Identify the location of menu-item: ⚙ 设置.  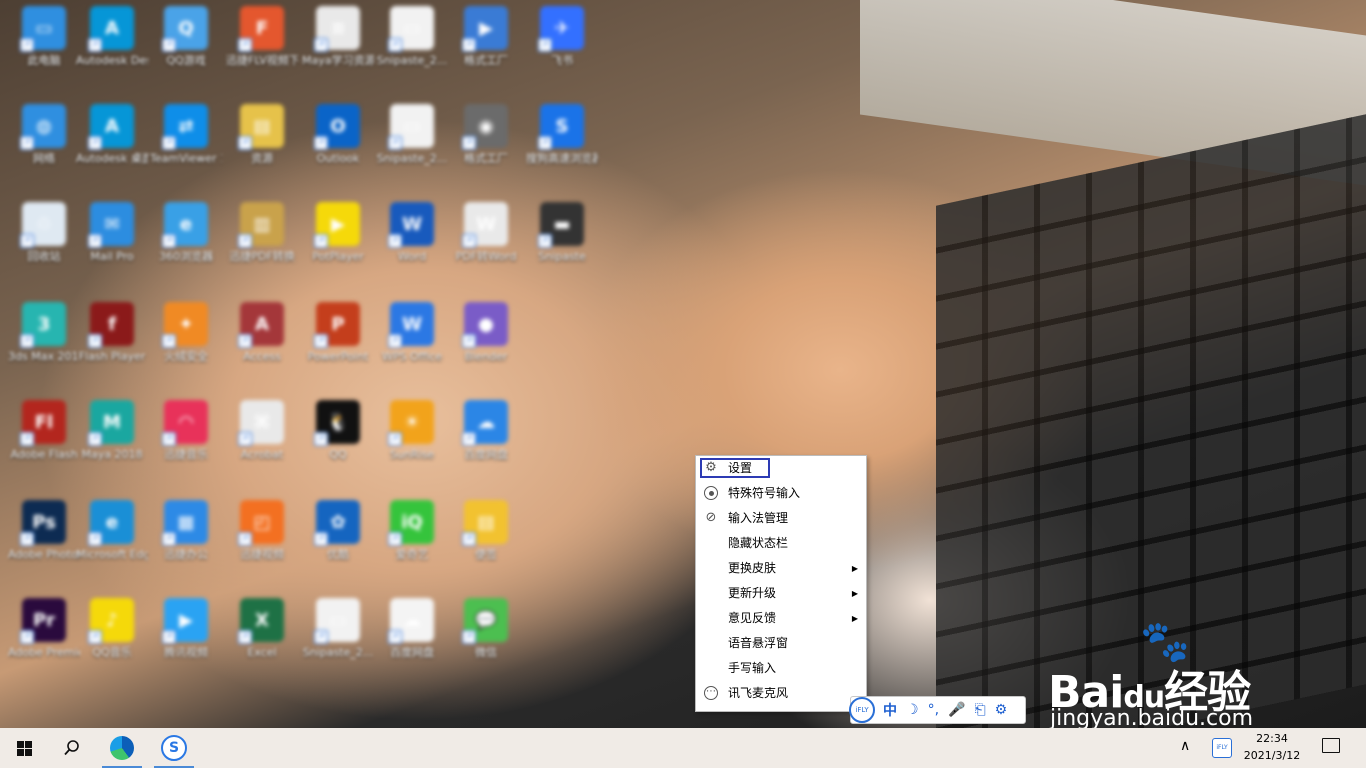
(781, 468).